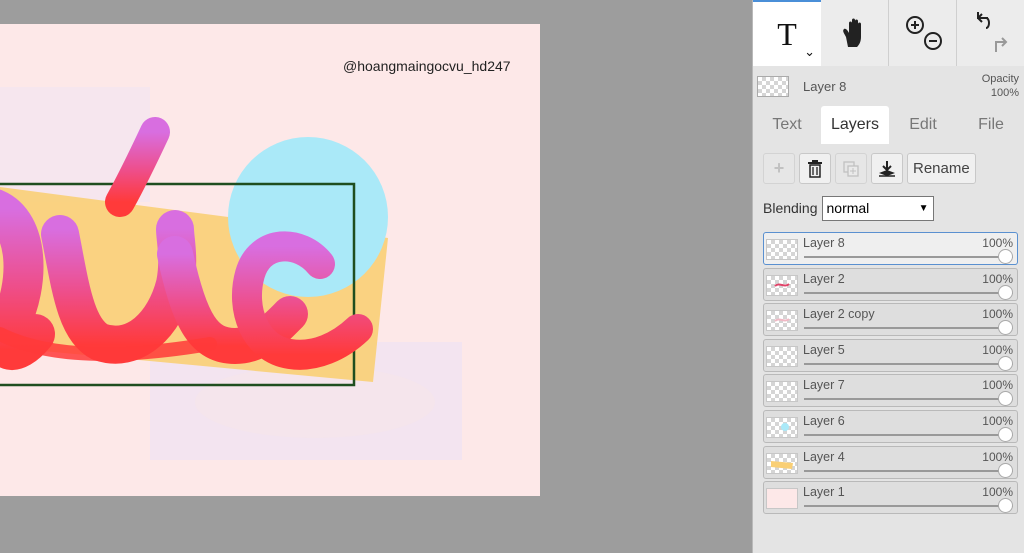  Describe the element at coordinates (1000, 86) in the screenshot. I see `opacity-readout: Opacity 100%` at that location.